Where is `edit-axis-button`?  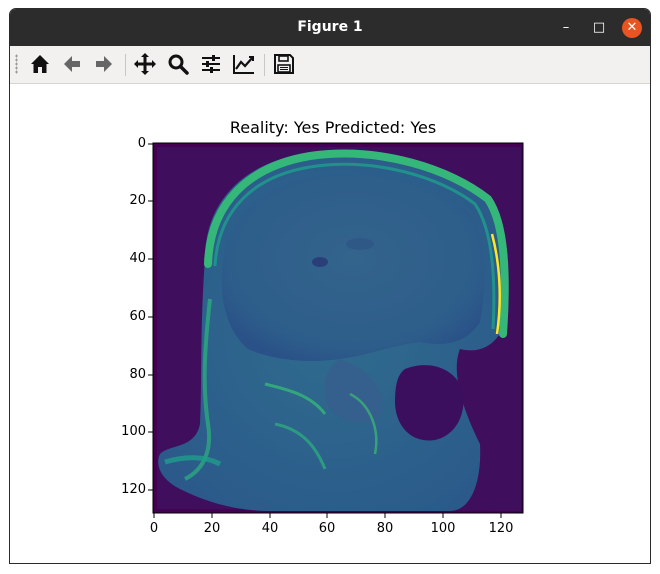 edit-axis-button is located at coordinates (244, 64).